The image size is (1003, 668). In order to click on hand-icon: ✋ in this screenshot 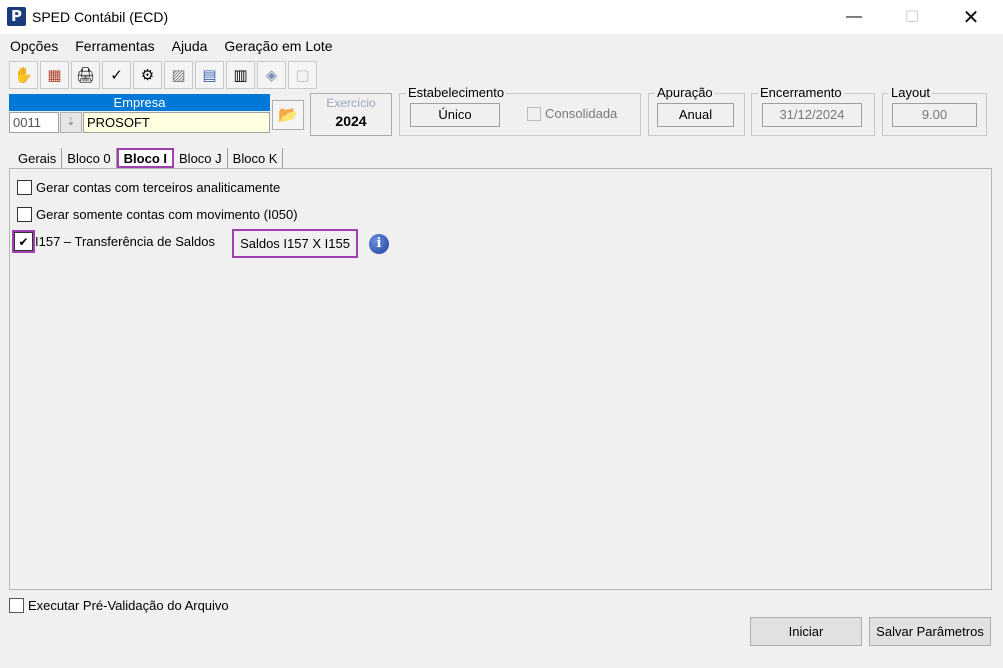, I will do `click(23, 75)`.